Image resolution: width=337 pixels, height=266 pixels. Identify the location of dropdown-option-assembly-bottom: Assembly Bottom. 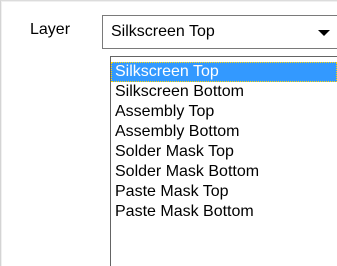
(224, 132).